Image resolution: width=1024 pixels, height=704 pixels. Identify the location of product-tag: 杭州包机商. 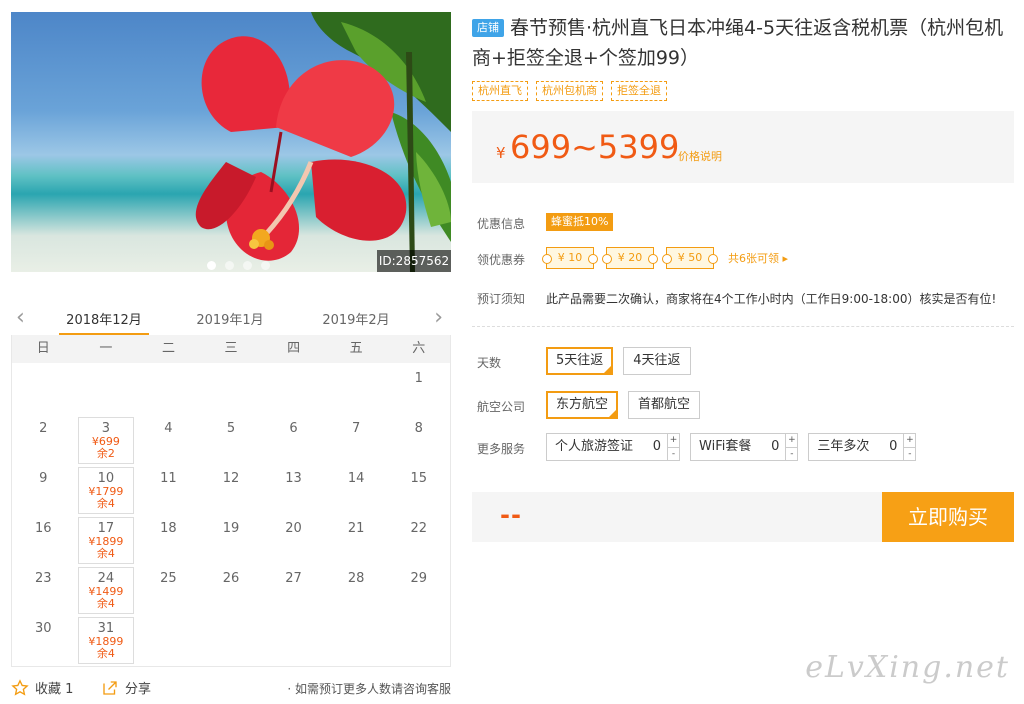
(569, 91).